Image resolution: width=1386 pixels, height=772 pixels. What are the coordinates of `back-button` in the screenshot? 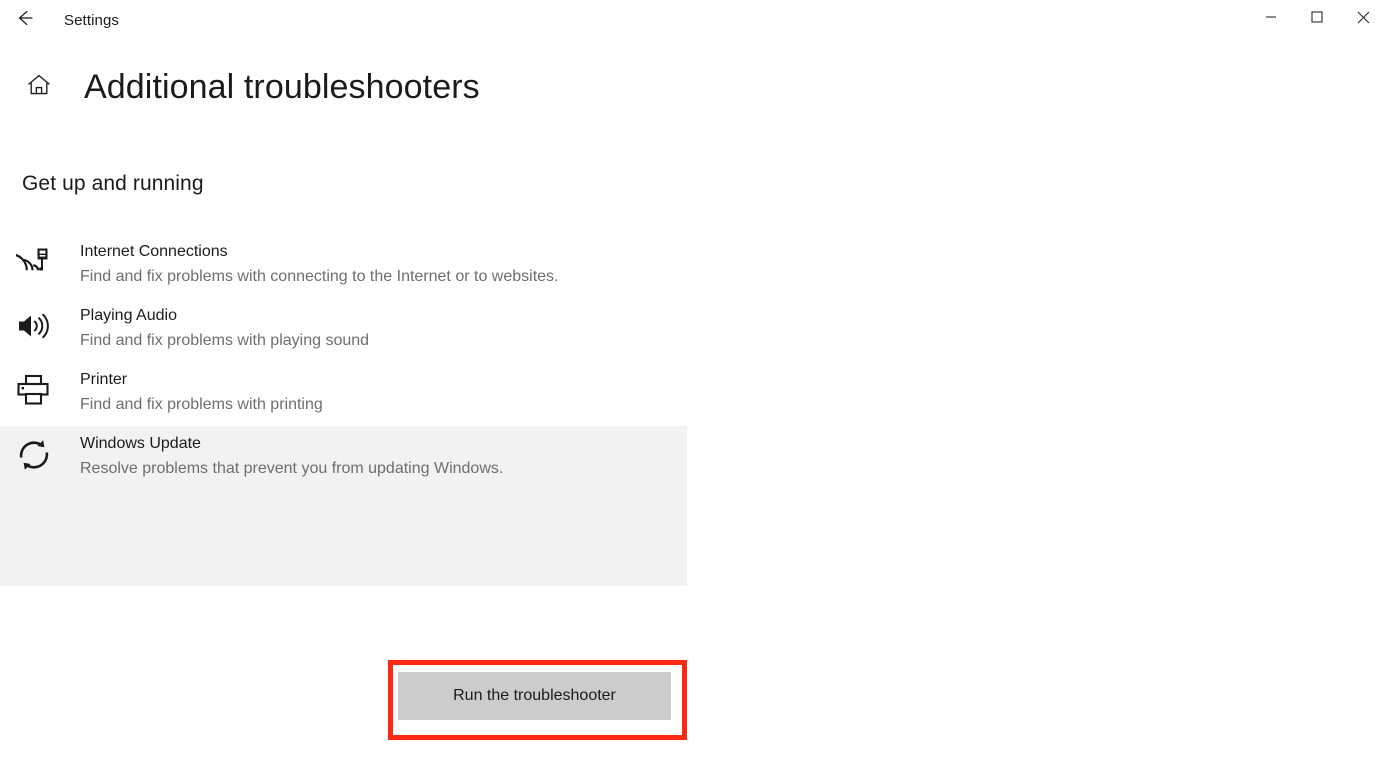 It's located at (25, 20).